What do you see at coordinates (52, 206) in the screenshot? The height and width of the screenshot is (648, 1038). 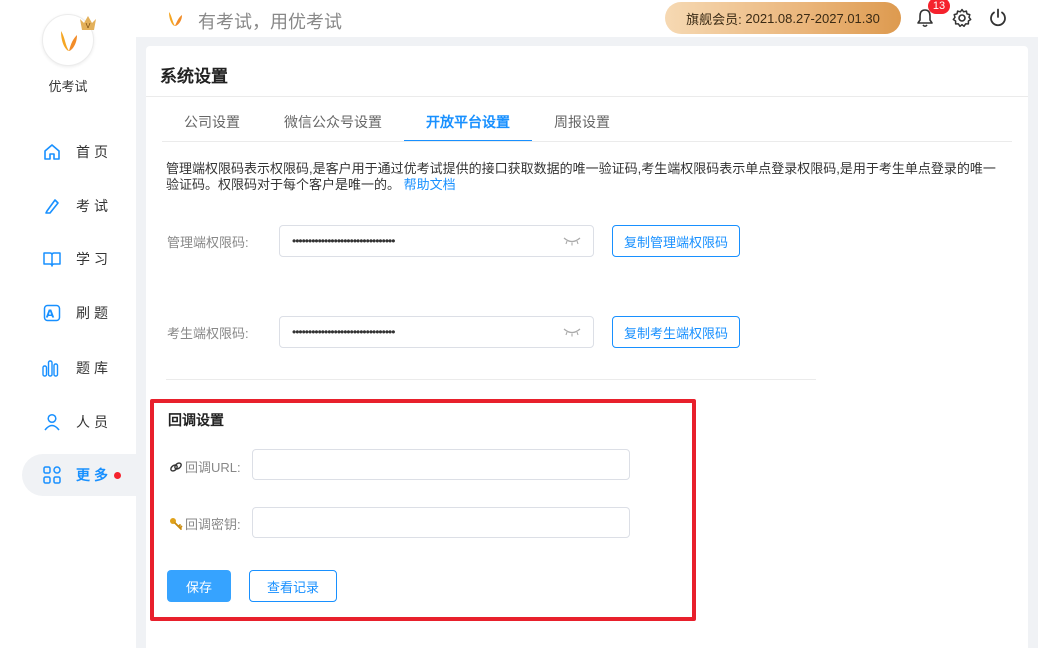 I see `exam-icon` at bounding box center [52, 206].